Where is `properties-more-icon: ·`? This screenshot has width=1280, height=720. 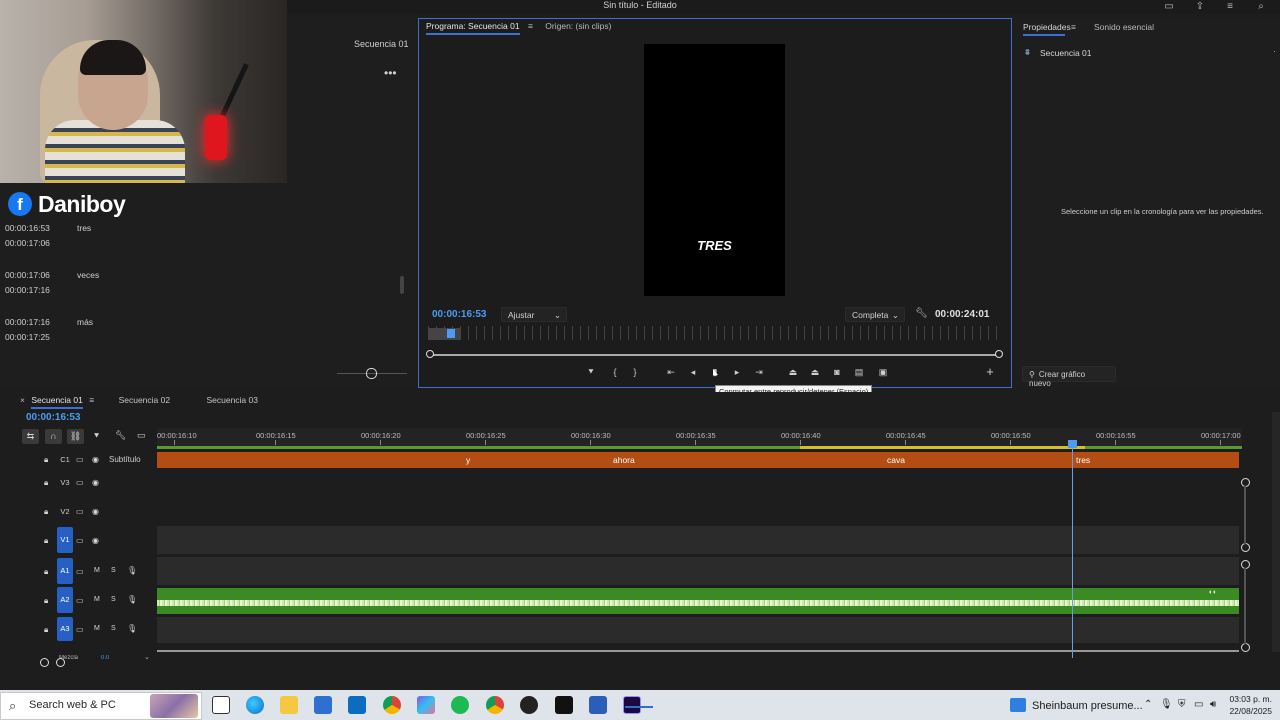 properties-more-icon: · is located at coordinates (1274, 51).